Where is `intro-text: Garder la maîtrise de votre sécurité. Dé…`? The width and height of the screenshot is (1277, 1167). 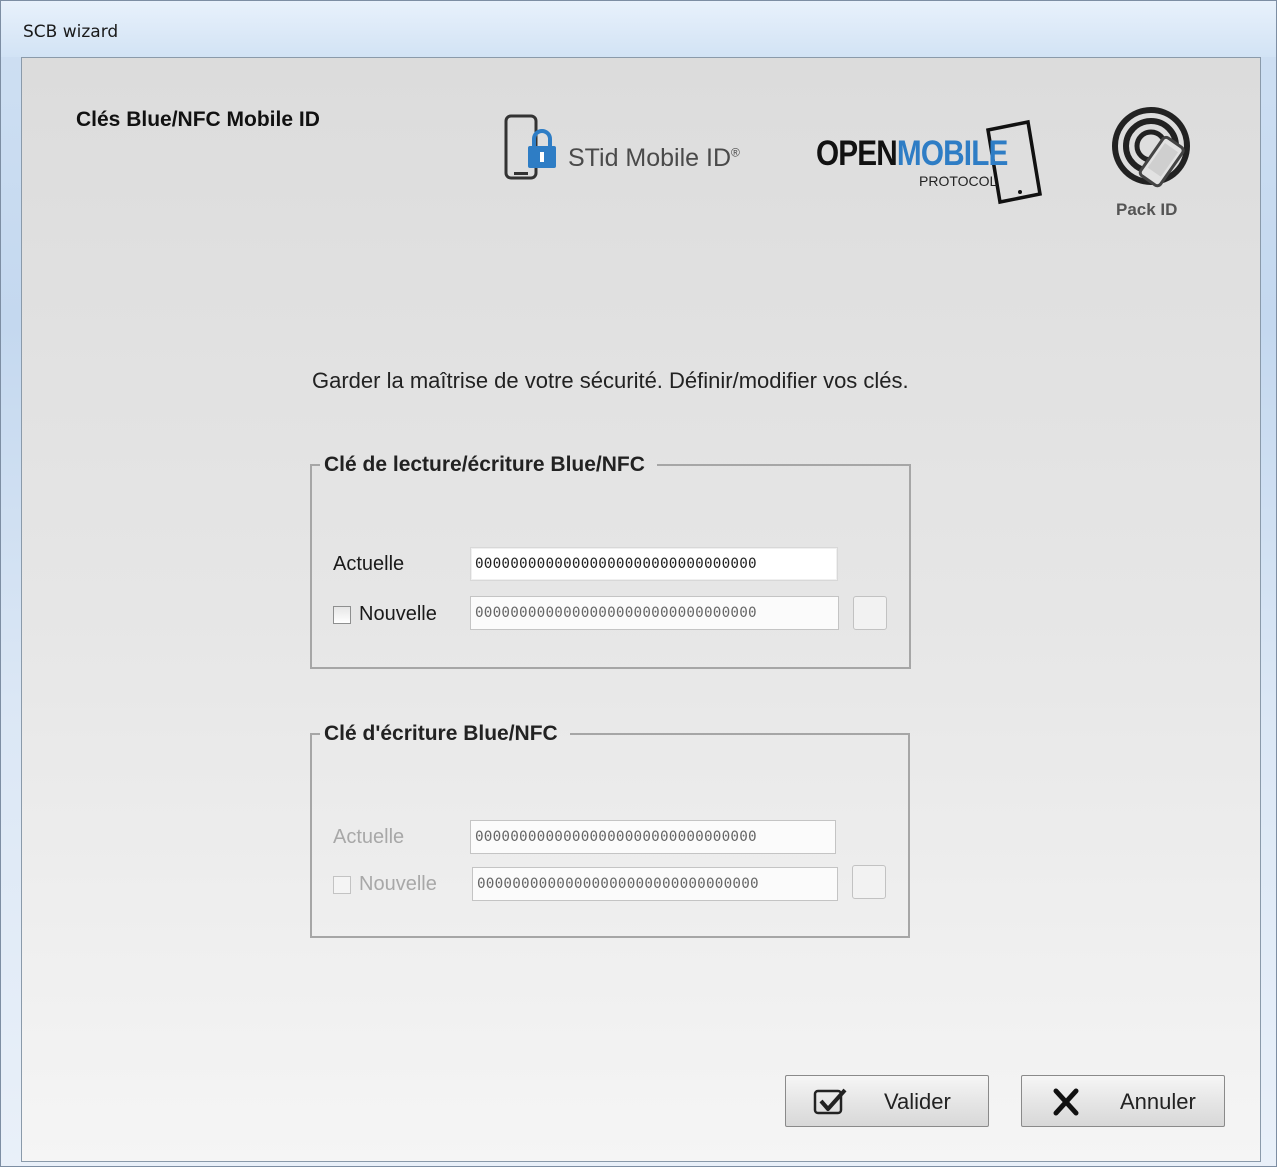 intro-text: Garder la maîtrise de votre sécurité. Dé… is located at coordinates (610, 380).